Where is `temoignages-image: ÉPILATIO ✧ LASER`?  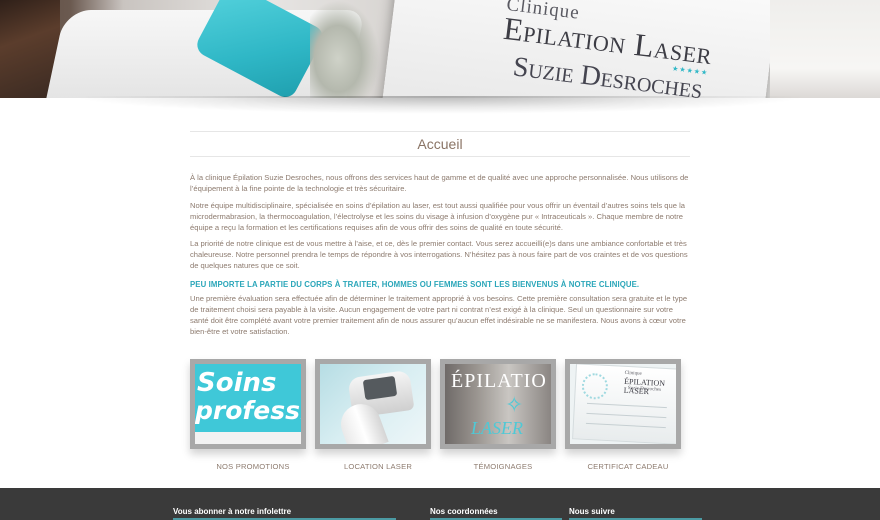 temoignages-image: ÉPILATIO ✧ LASER is located at coordinates (498, 404).